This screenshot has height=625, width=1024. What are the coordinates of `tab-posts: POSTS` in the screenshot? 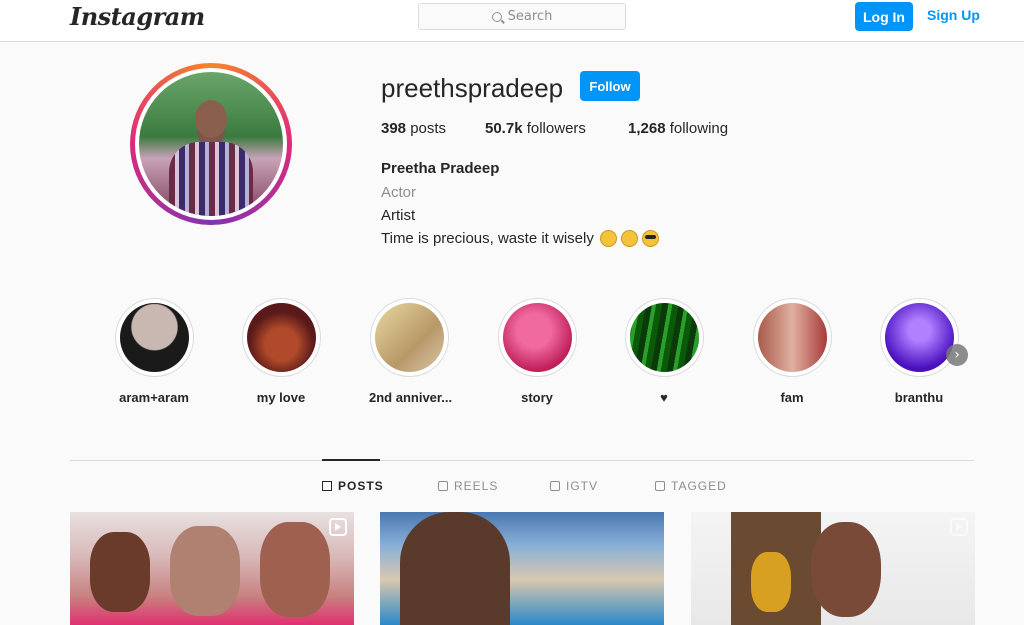 It's located at (353, 486).